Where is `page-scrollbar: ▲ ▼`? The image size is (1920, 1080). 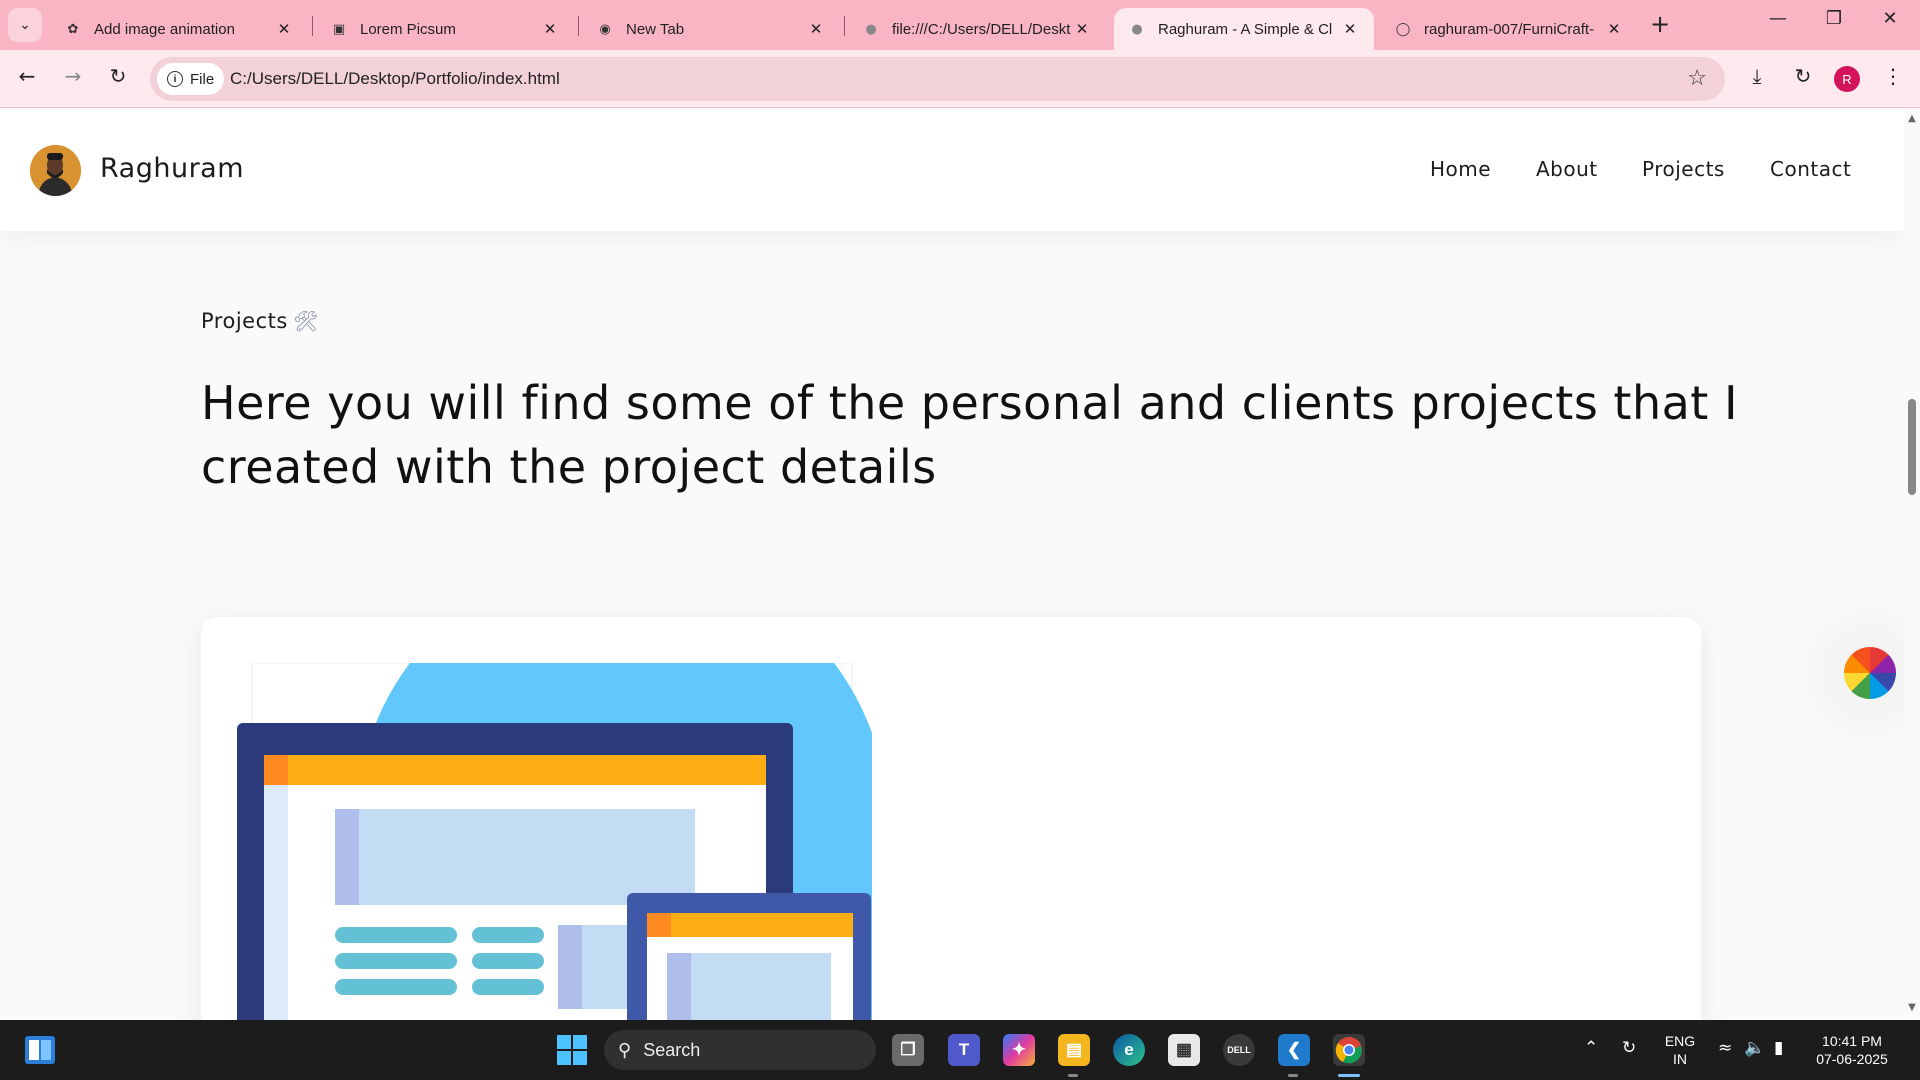 page-scrollbar: ▲ ▼ is located at coordinates (1912, 564).